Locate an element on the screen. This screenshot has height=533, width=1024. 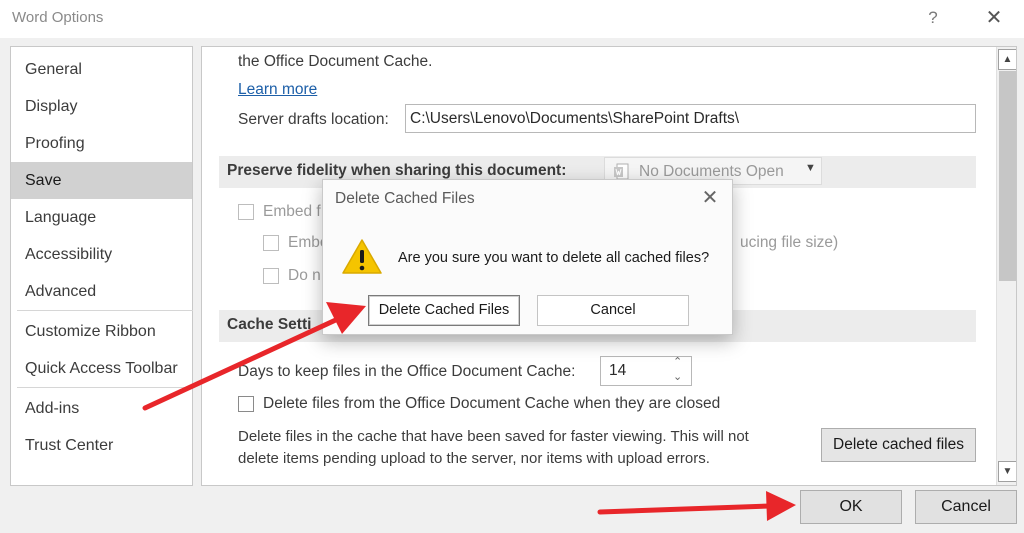
sidebar-item-add-ins: Add-ins is located at coordinates (101, 408).